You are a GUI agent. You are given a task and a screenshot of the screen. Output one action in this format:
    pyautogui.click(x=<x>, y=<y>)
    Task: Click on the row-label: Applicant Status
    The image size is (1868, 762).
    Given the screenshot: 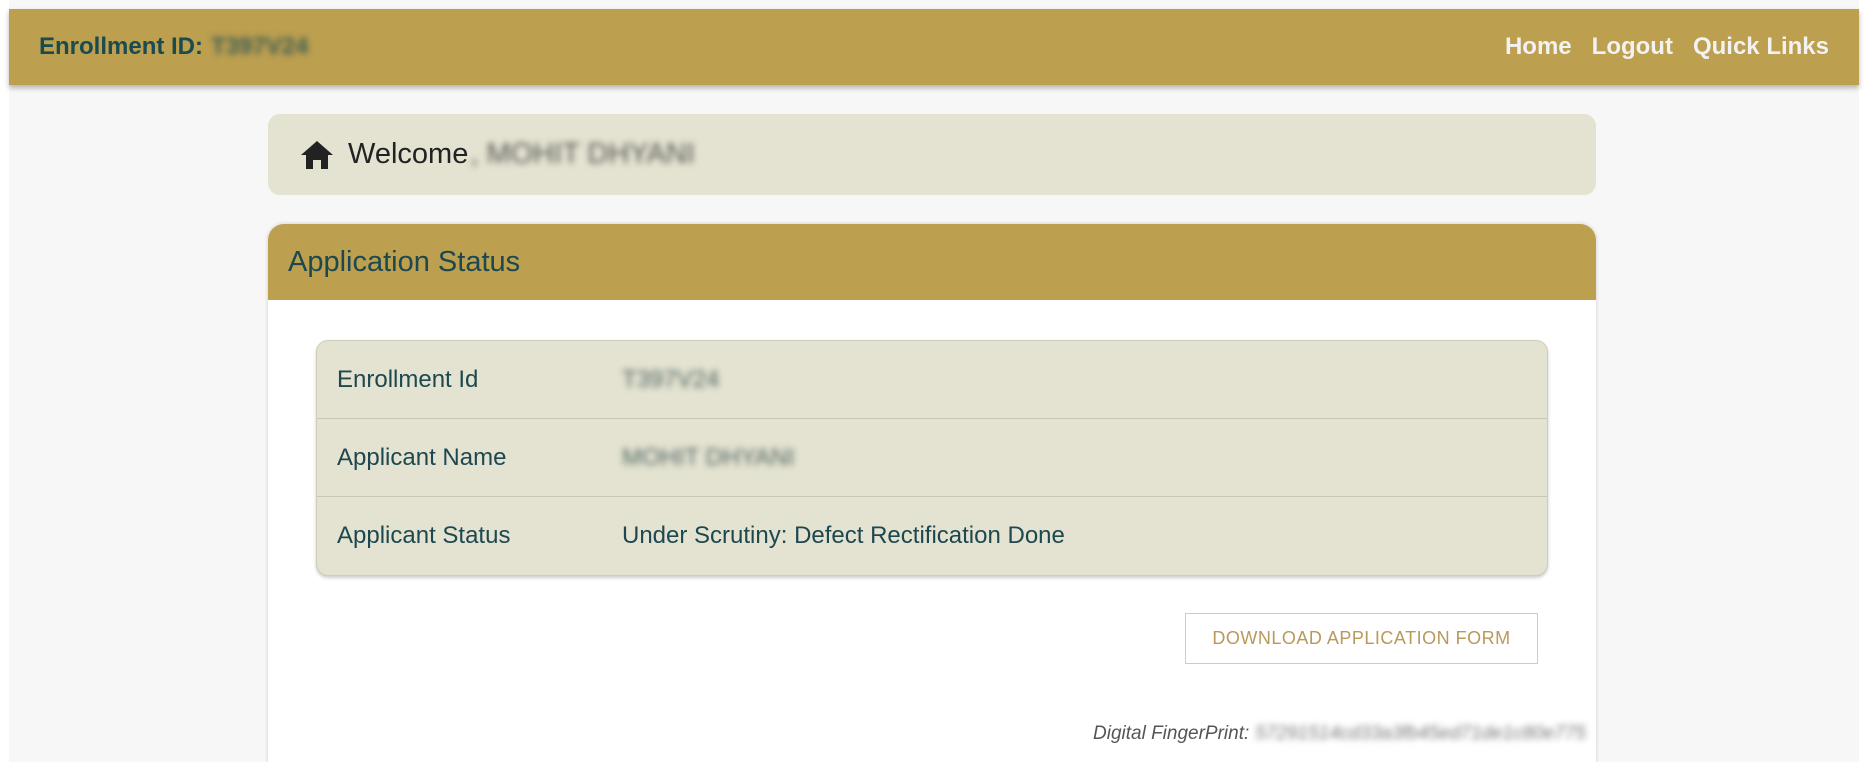 What is the action you would take?
    pyautogui.click(x=424, y=535)
    